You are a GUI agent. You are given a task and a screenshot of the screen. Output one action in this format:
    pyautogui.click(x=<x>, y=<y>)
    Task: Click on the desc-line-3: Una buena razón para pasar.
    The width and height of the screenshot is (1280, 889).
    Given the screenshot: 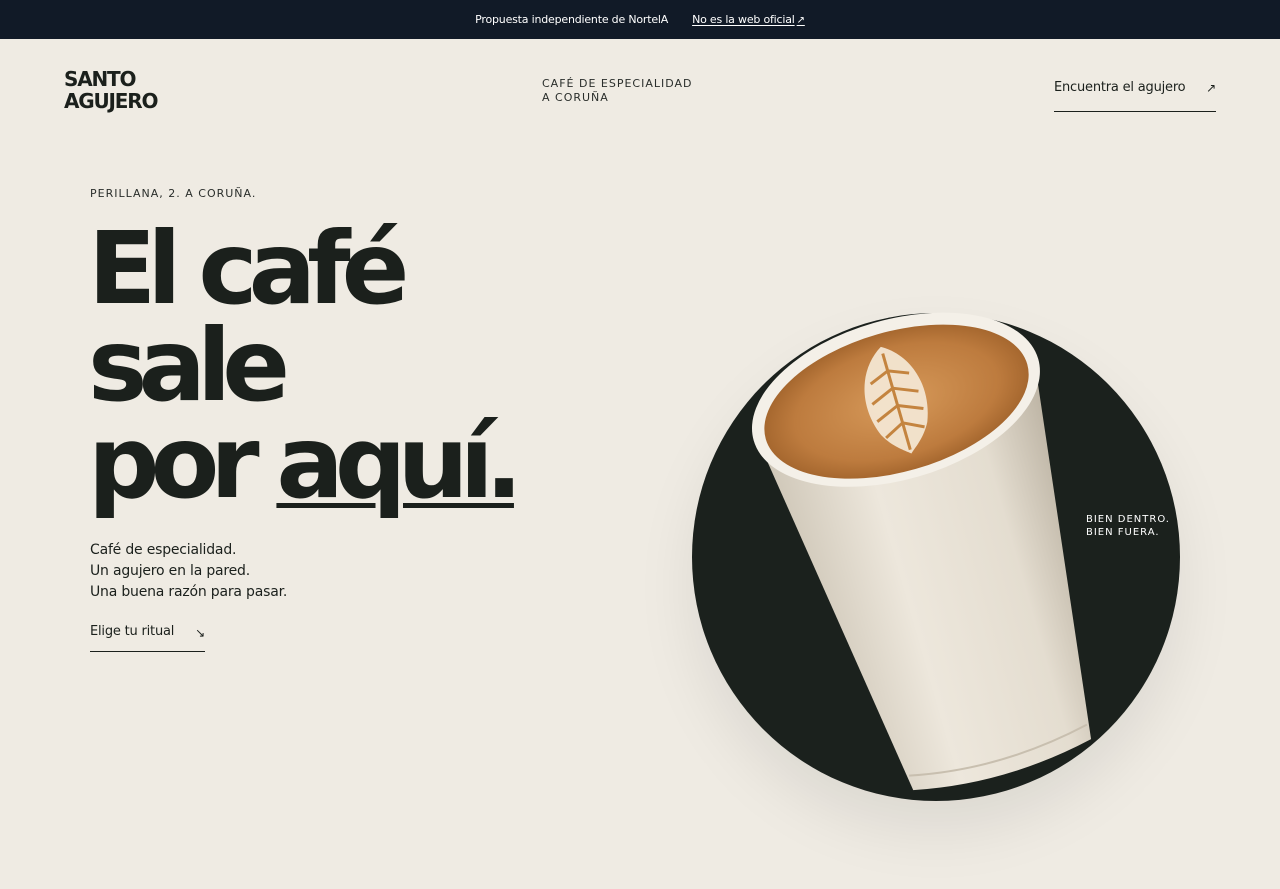 What is the action you would take?
    pyautogui.click(x=189, y=592)
    